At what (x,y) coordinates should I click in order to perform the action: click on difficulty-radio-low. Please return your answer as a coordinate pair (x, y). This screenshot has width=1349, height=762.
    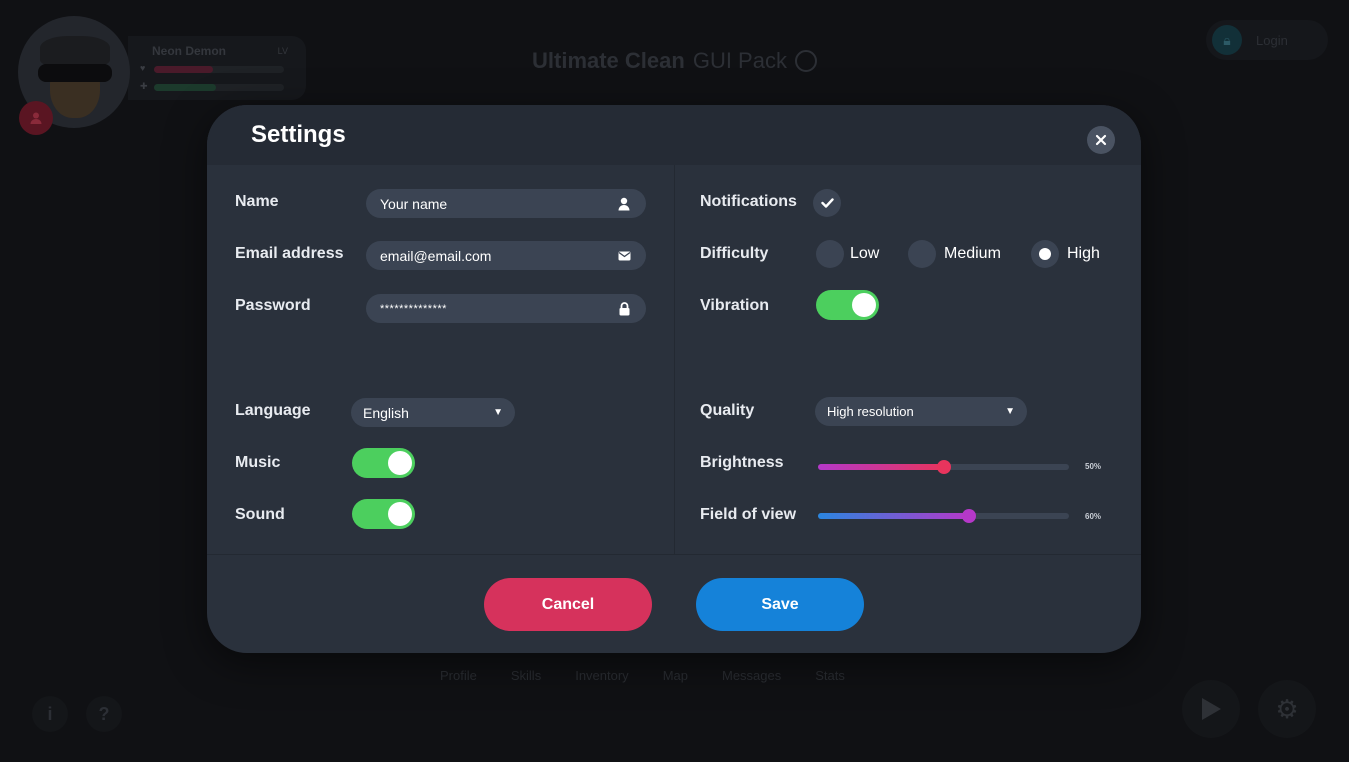
    Looking at the image, I should click on (830, 254).